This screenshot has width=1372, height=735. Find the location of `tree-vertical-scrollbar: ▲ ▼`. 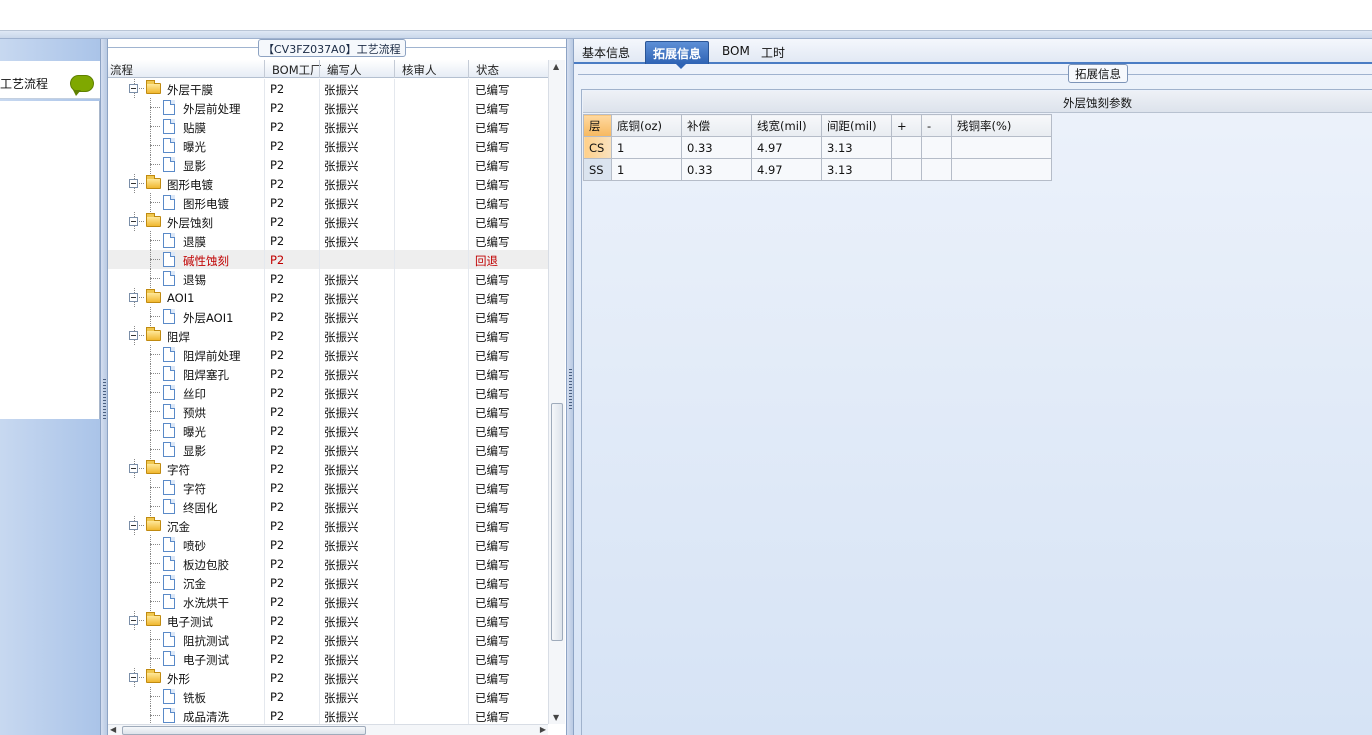

tree-vertical-scrollbar: ▲ ▼ is located at coordinates (556, 392).